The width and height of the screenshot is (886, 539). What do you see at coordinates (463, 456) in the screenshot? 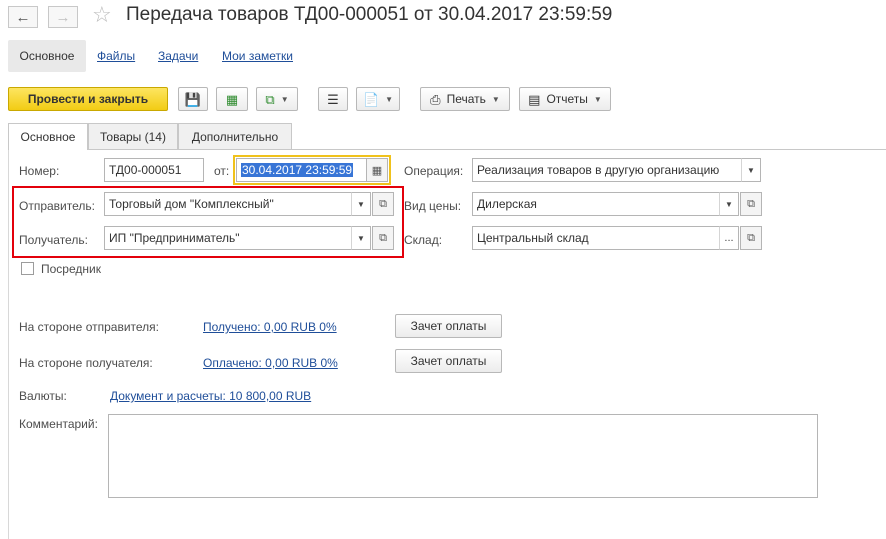
I see `comment-textarea` at bounding box center [463, 456].